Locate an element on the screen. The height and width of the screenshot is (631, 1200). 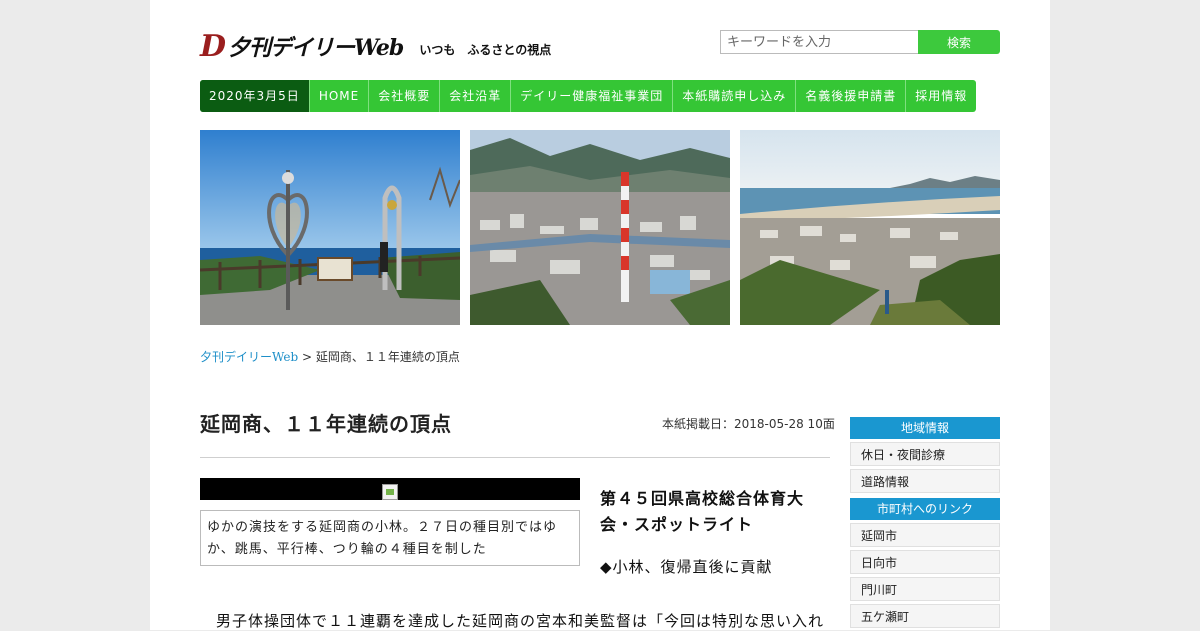
article-body: 男子体操団体で１１連覇を達成した延岡商の宮本和美監督は「今回は特別な思い入れ is located at coordinates (520, 621).